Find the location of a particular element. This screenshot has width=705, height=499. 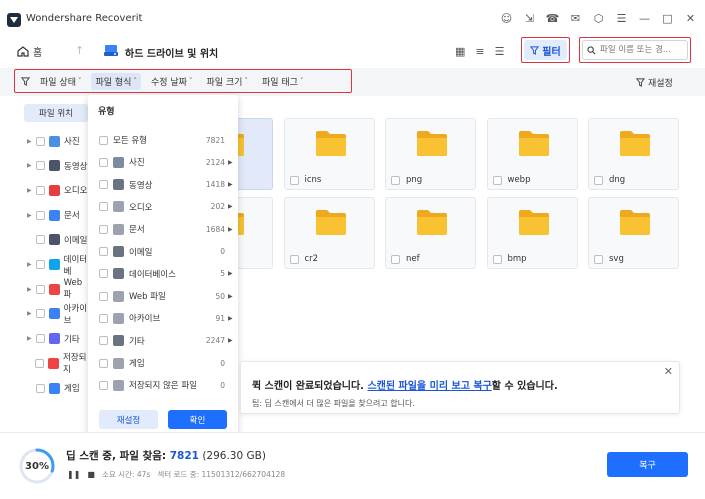

folder-tile: png is located at coordinates (430, 154).